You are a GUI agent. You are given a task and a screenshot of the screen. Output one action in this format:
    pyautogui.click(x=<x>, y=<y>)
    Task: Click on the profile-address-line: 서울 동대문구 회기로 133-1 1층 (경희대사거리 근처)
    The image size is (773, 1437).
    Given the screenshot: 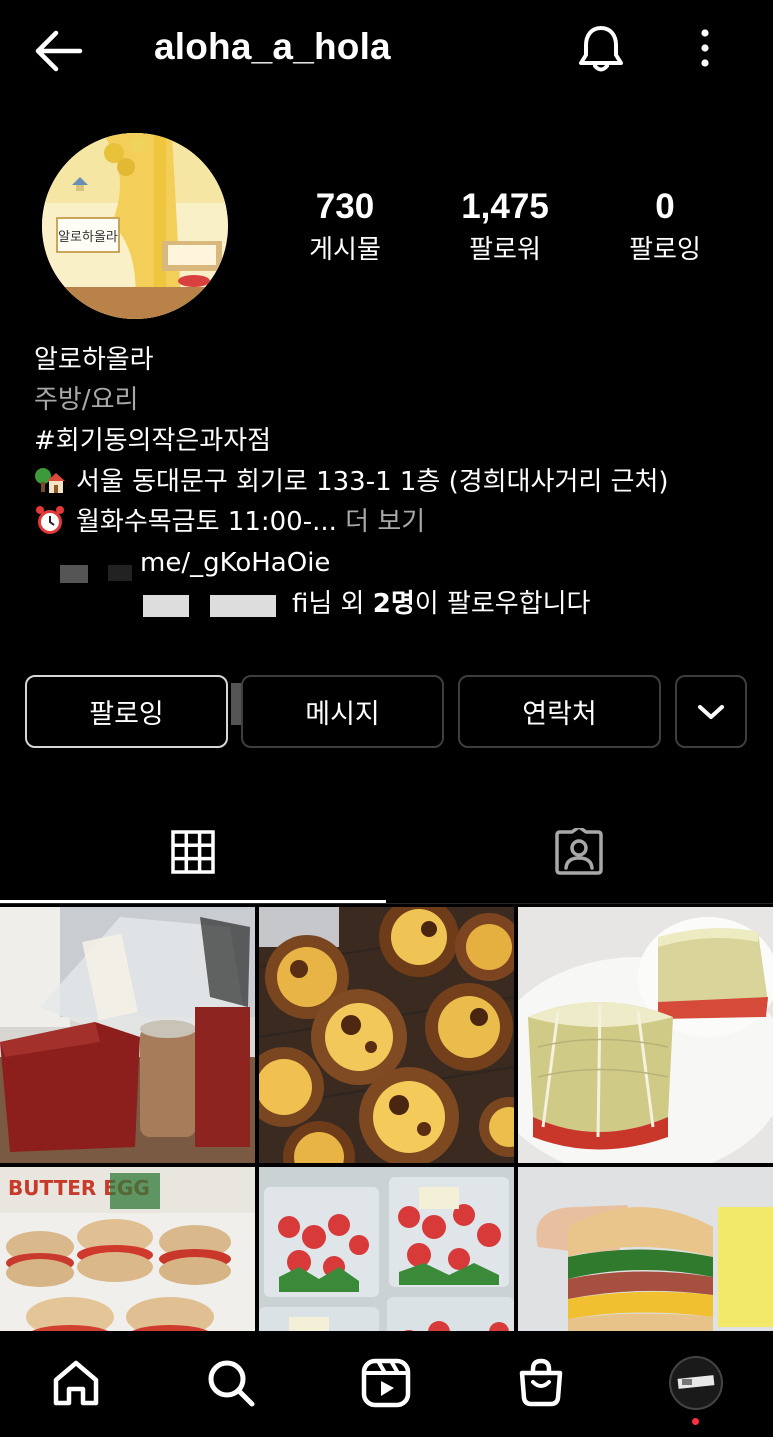 What is the action you would take?
    pyautogui.click(x=399, y=482)
    